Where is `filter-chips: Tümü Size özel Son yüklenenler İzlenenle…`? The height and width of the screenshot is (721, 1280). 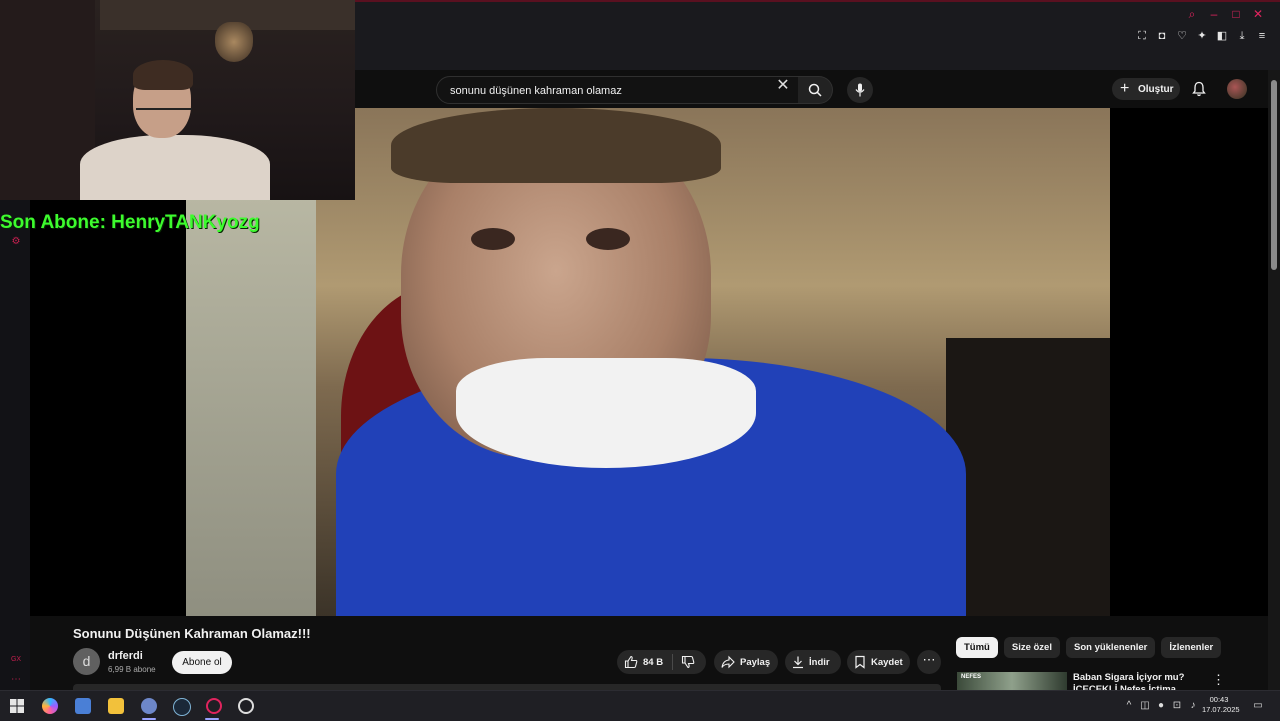
filter-chips: Tümü Size özel Son yüklenenler İzlenenle… is located at coordinates (1089, 647).